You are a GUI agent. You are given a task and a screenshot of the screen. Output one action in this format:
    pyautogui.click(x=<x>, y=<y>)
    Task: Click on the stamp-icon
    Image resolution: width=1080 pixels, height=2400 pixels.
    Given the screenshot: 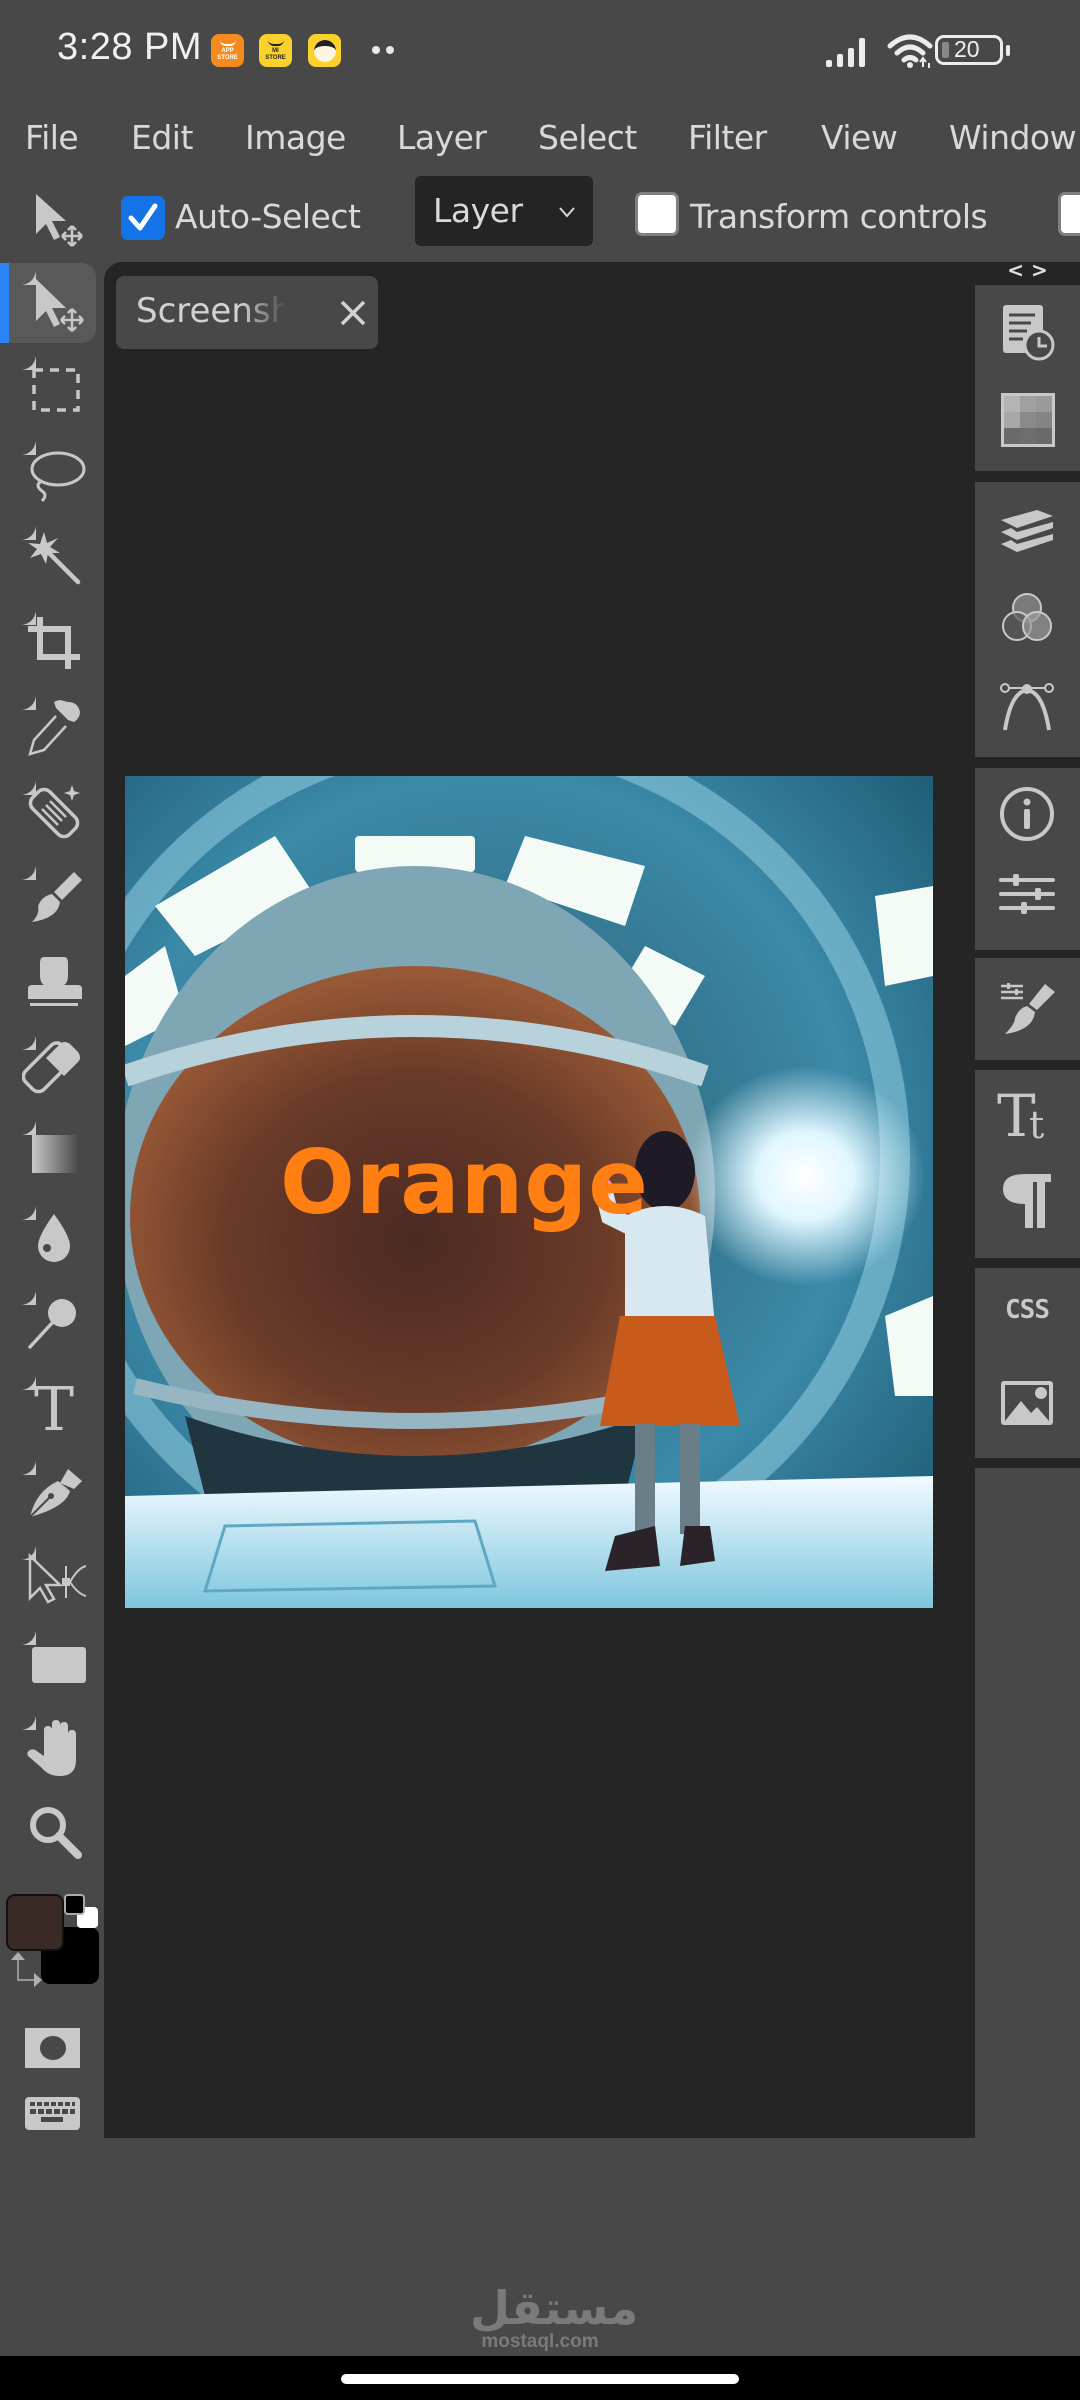 What is the action you would take?
    pyautogui.click(x=55, y=981)
    